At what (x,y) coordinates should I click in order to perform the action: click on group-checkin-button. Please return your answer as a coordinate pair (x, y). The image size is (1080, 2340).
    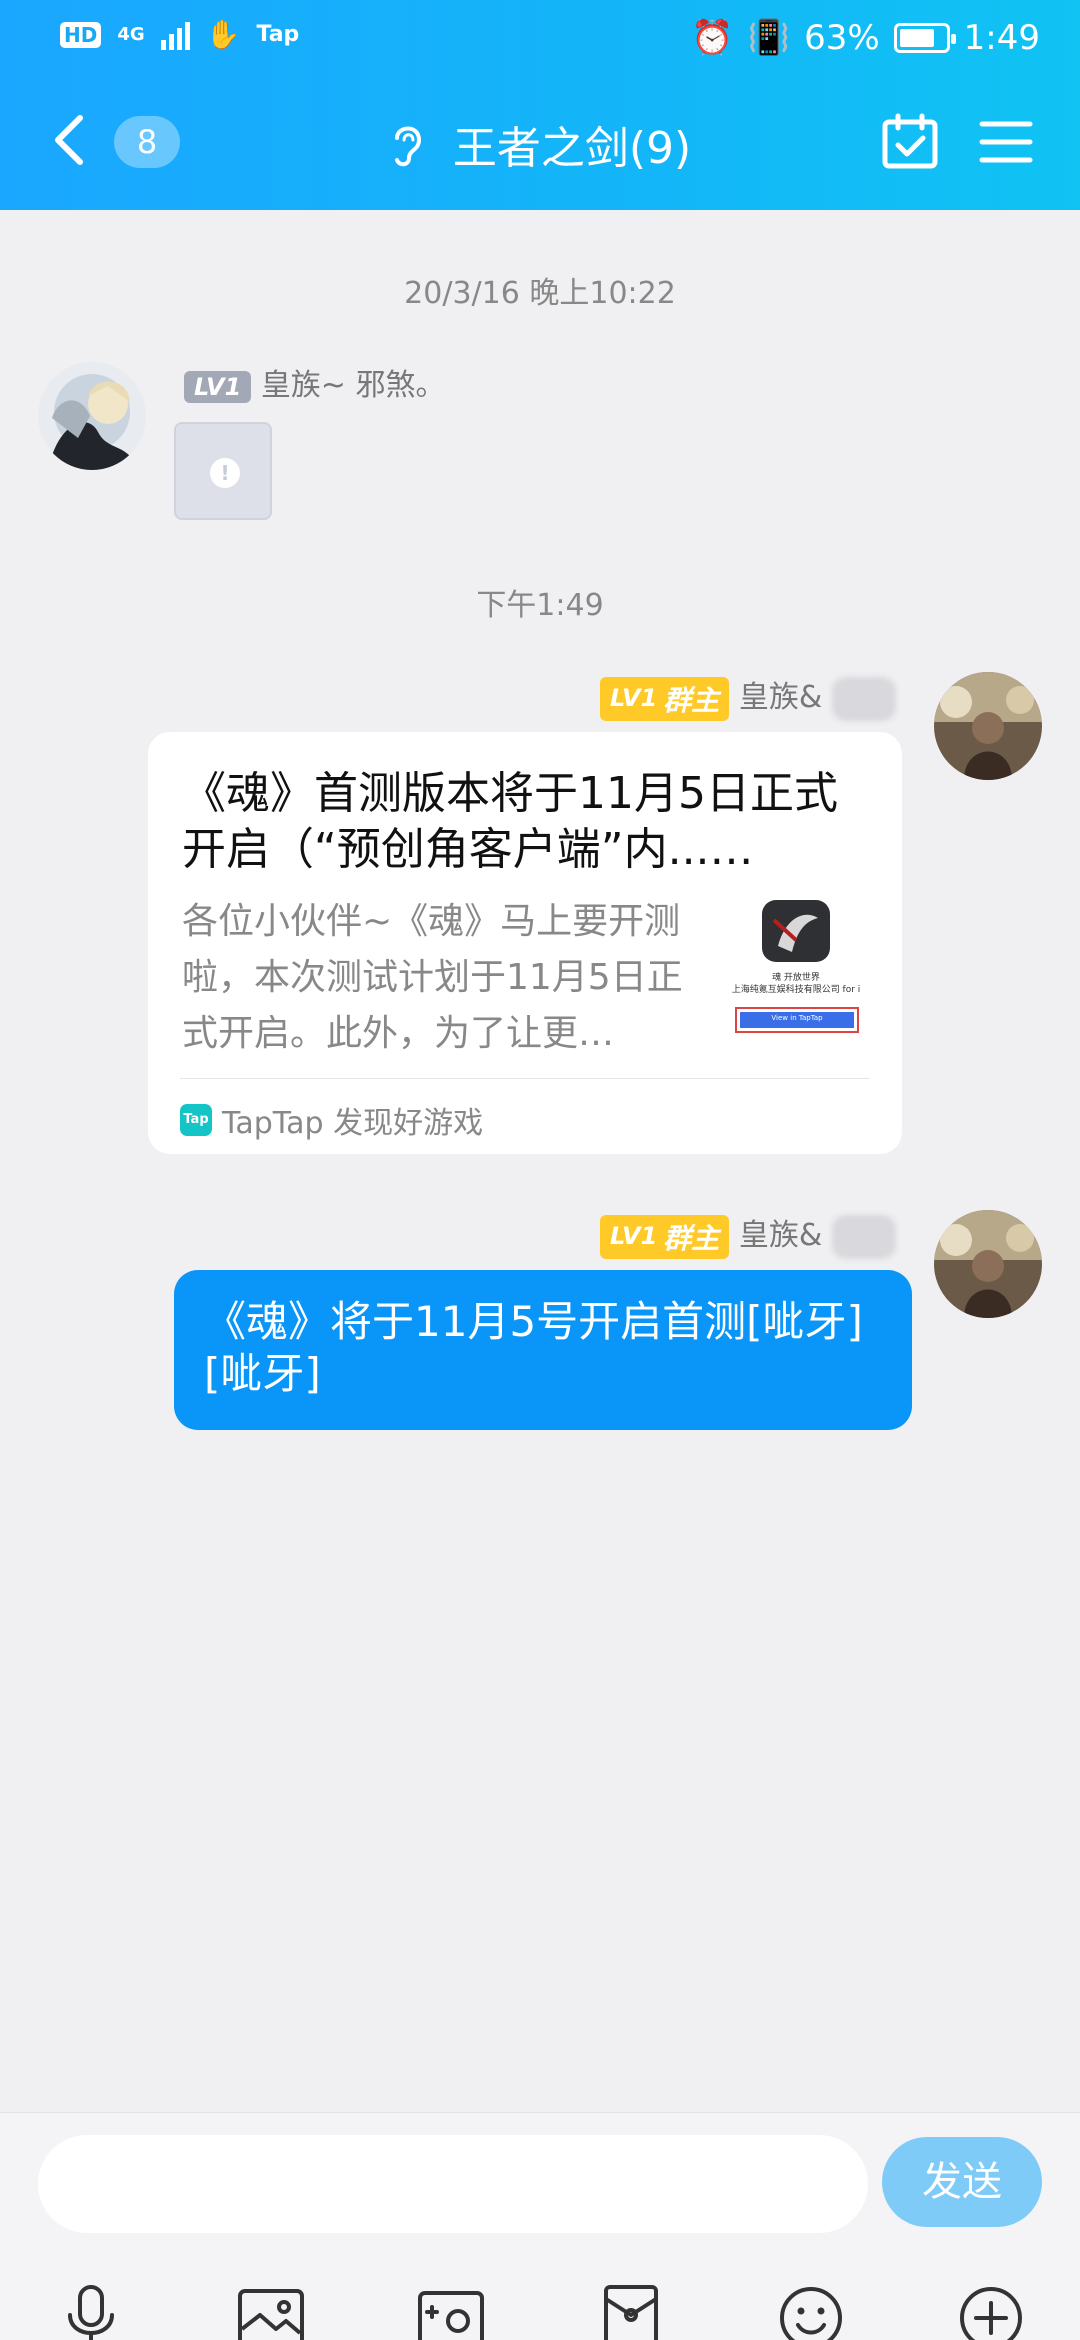
    Looking at the image, I should click on (910, 142).